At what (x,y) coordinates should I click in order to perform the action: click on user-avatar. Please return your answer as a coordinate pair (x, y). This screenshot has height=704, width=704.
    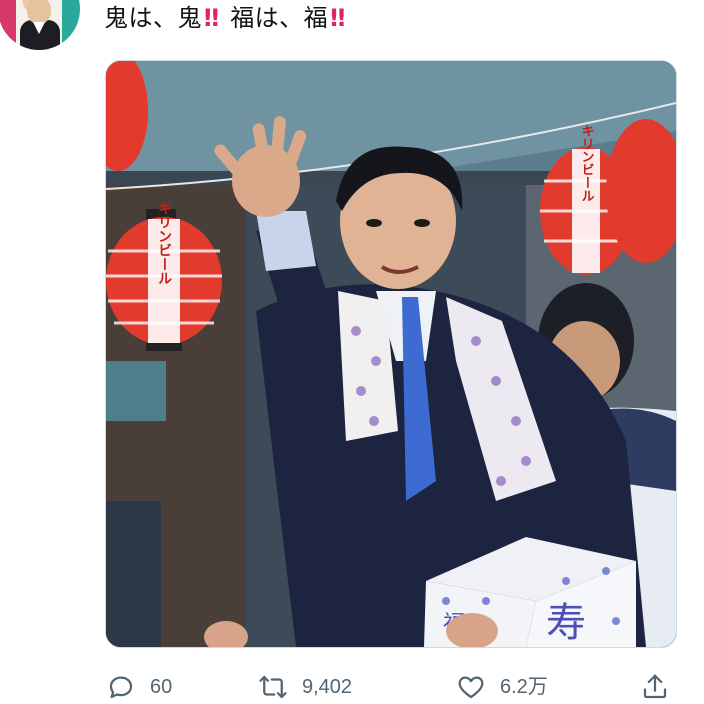
    Looking at the image, I should click on (40, 25).